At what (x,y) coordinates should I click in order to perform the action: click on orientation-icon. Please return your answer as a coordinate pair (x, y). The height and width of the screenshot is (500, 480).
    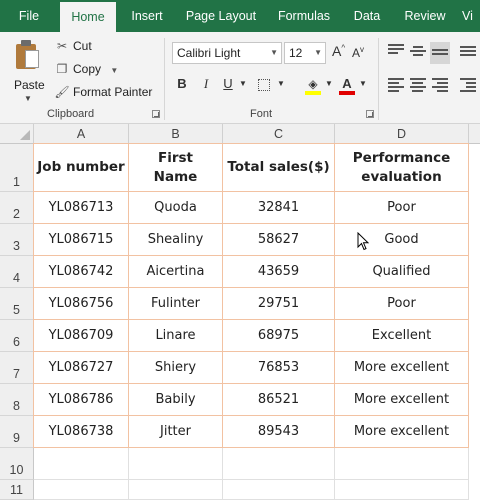
    Looking at the image, I should click on (468, 53).